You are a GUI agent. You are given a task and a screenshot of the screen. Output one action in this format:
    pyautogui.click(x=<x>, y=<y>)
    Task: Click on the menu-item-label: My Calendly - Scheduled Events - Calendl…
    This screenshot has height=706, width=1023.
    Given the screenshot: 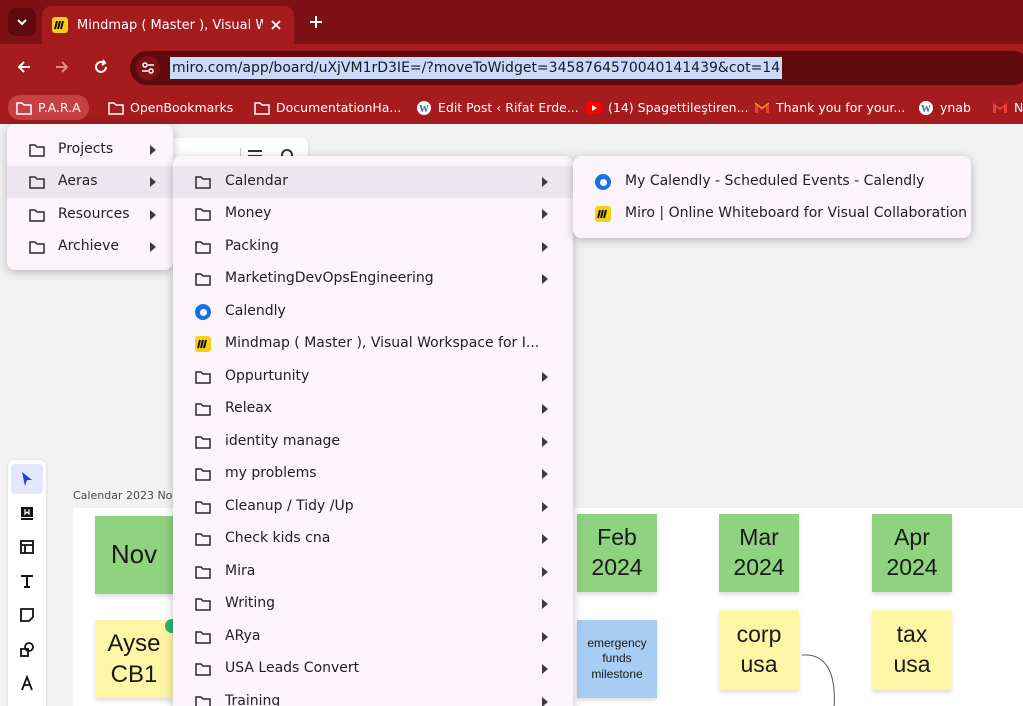 What is the action you would take?
    pyautogui.click(x=775, y=181)
    